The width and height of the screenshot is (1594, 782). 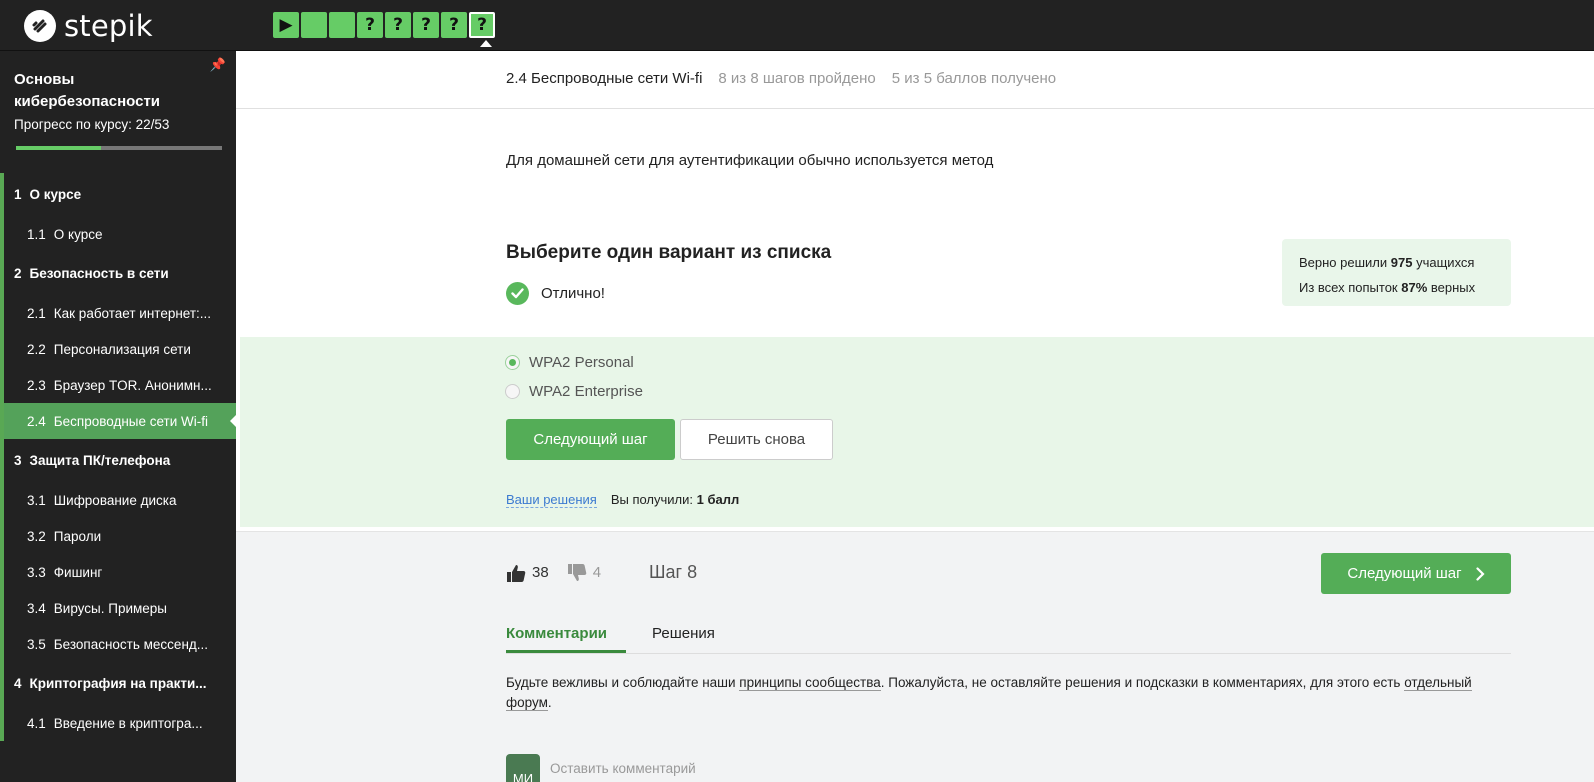 I want to click on course-progress-bar, so click(x=119, y=148).